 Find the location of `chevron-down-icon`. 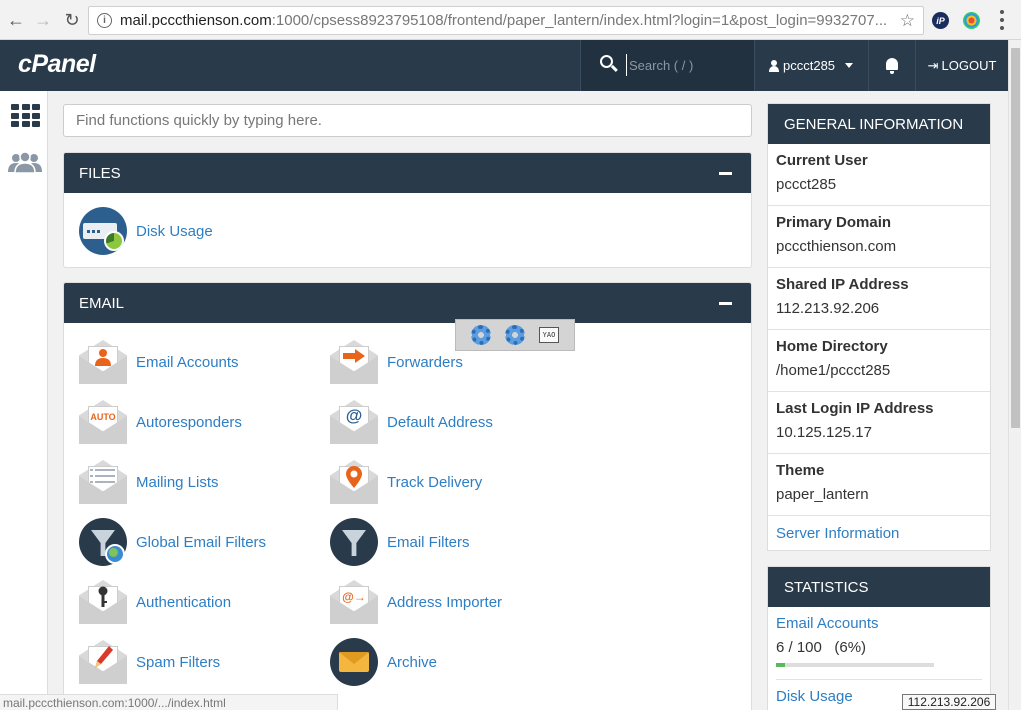

chevron-down-icon is located at coordinates (849, 65).